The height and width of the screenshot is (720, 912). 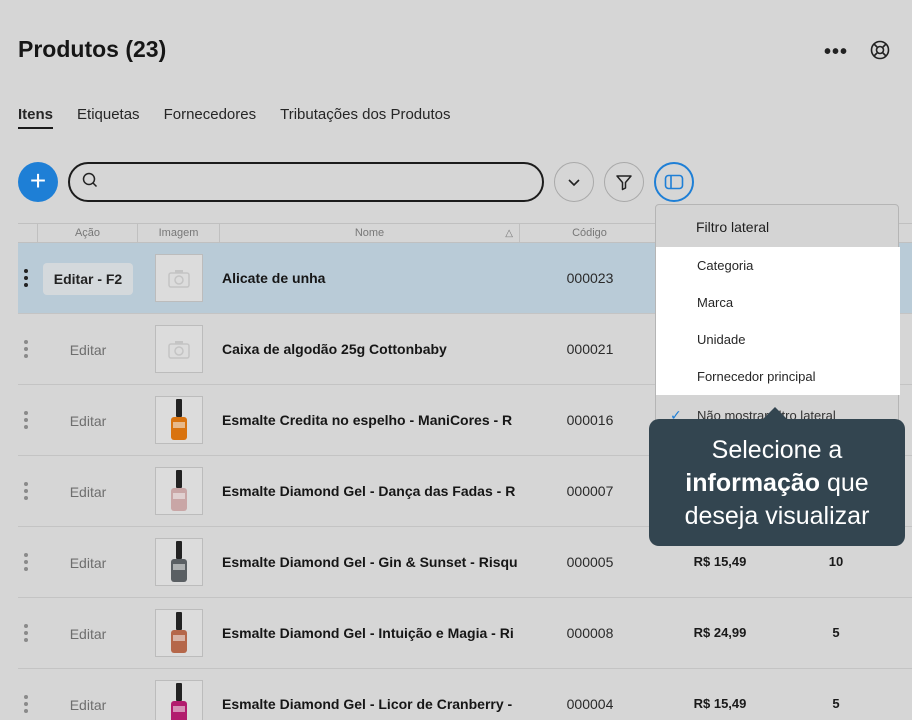 What do you see at coordinates (778, 376) in the screenshot?
I see `option-fornecedor-principal: Fornecedor principal` at bounding box center [778, 376].